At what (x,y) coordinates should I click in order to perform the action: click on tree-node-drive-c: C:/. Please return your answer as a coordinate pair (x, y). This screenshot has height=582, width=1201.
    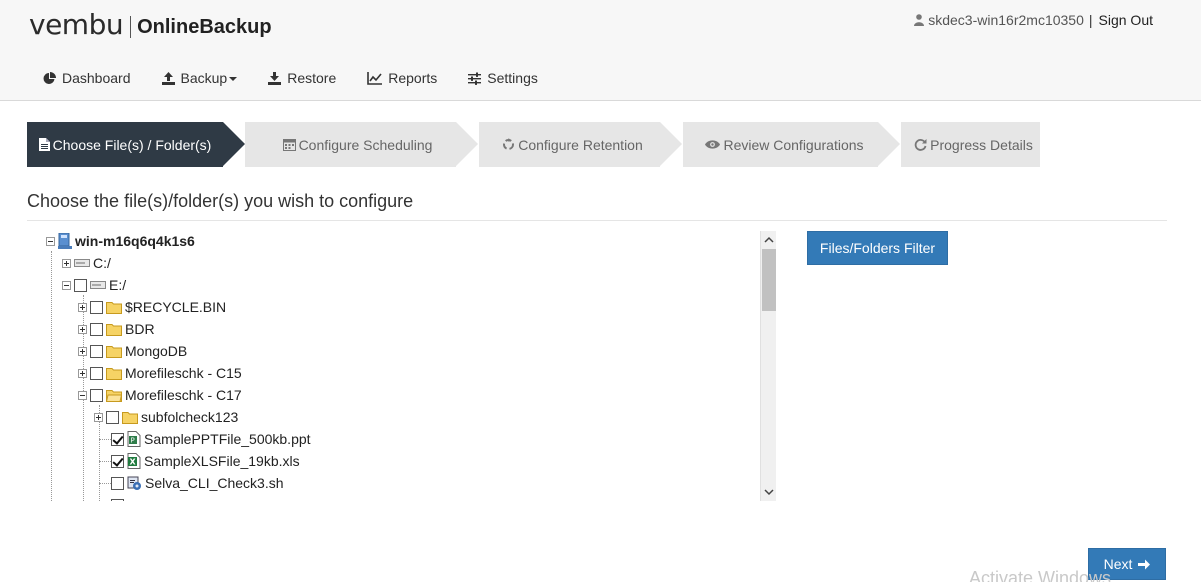
    Looking at the image, I should click on (86, 263).